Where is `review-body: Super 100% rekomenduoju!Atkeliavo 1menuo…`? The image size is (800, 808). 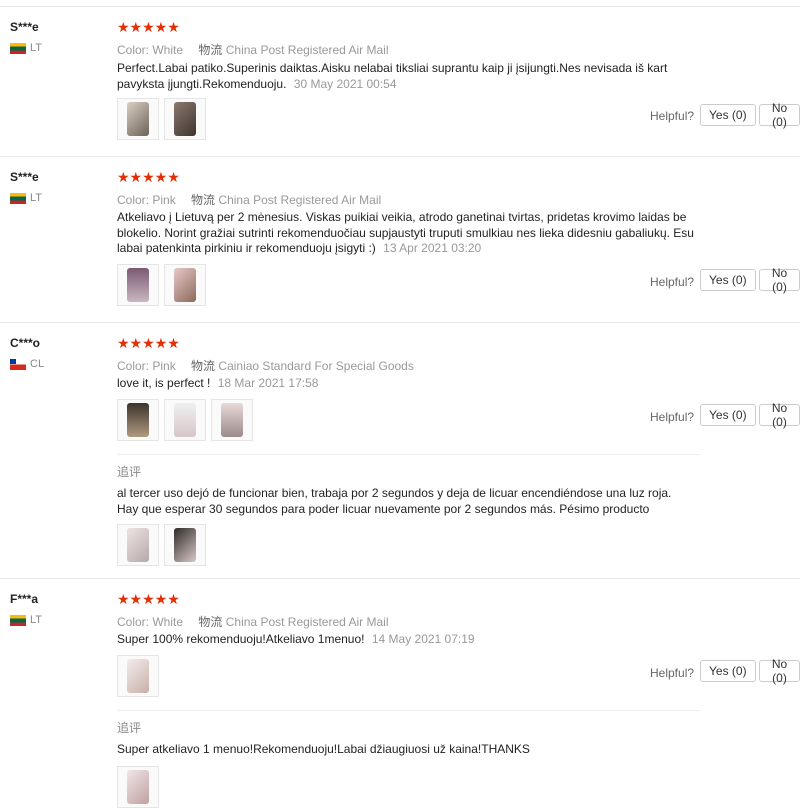
review-body: Super 100% rekomenduoju!Atkeliavo 1menuo… is located at coordinates (241, 639).